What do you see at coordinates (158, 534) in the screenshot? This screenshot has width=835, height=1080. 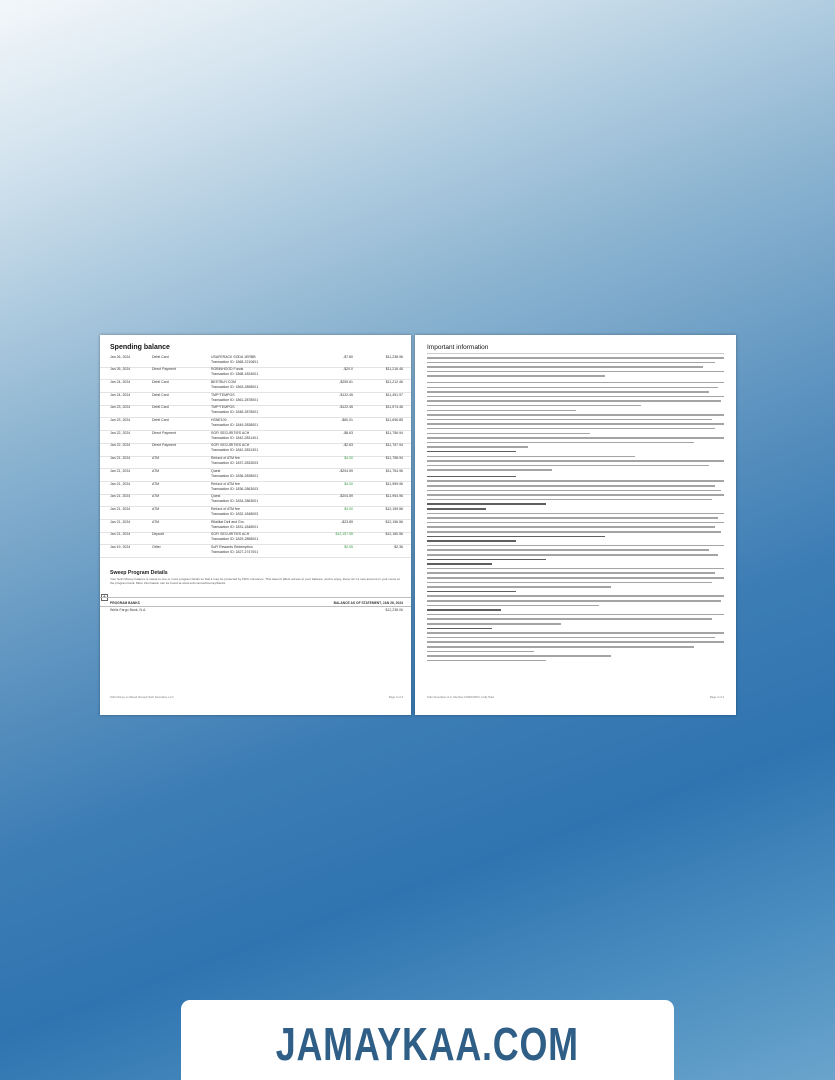 I see `row-type: Deposit` at bounding box center [158, 534].